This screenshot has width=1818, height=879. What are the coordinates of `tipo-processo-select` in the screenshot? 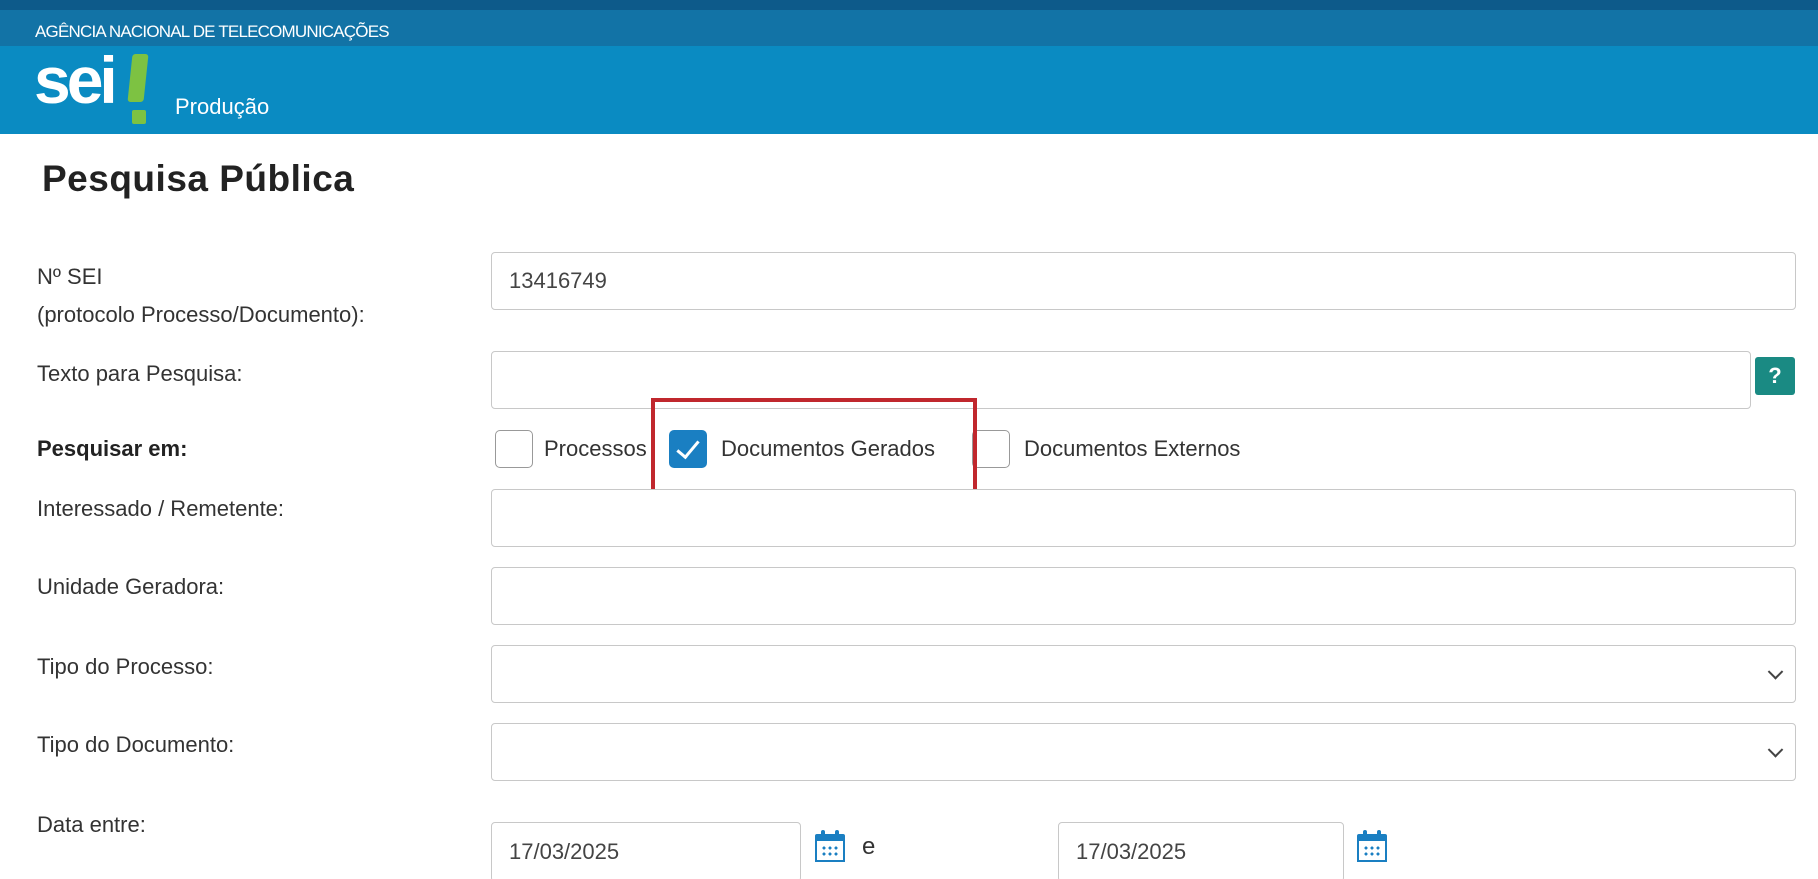 It's located at (1143, 674).